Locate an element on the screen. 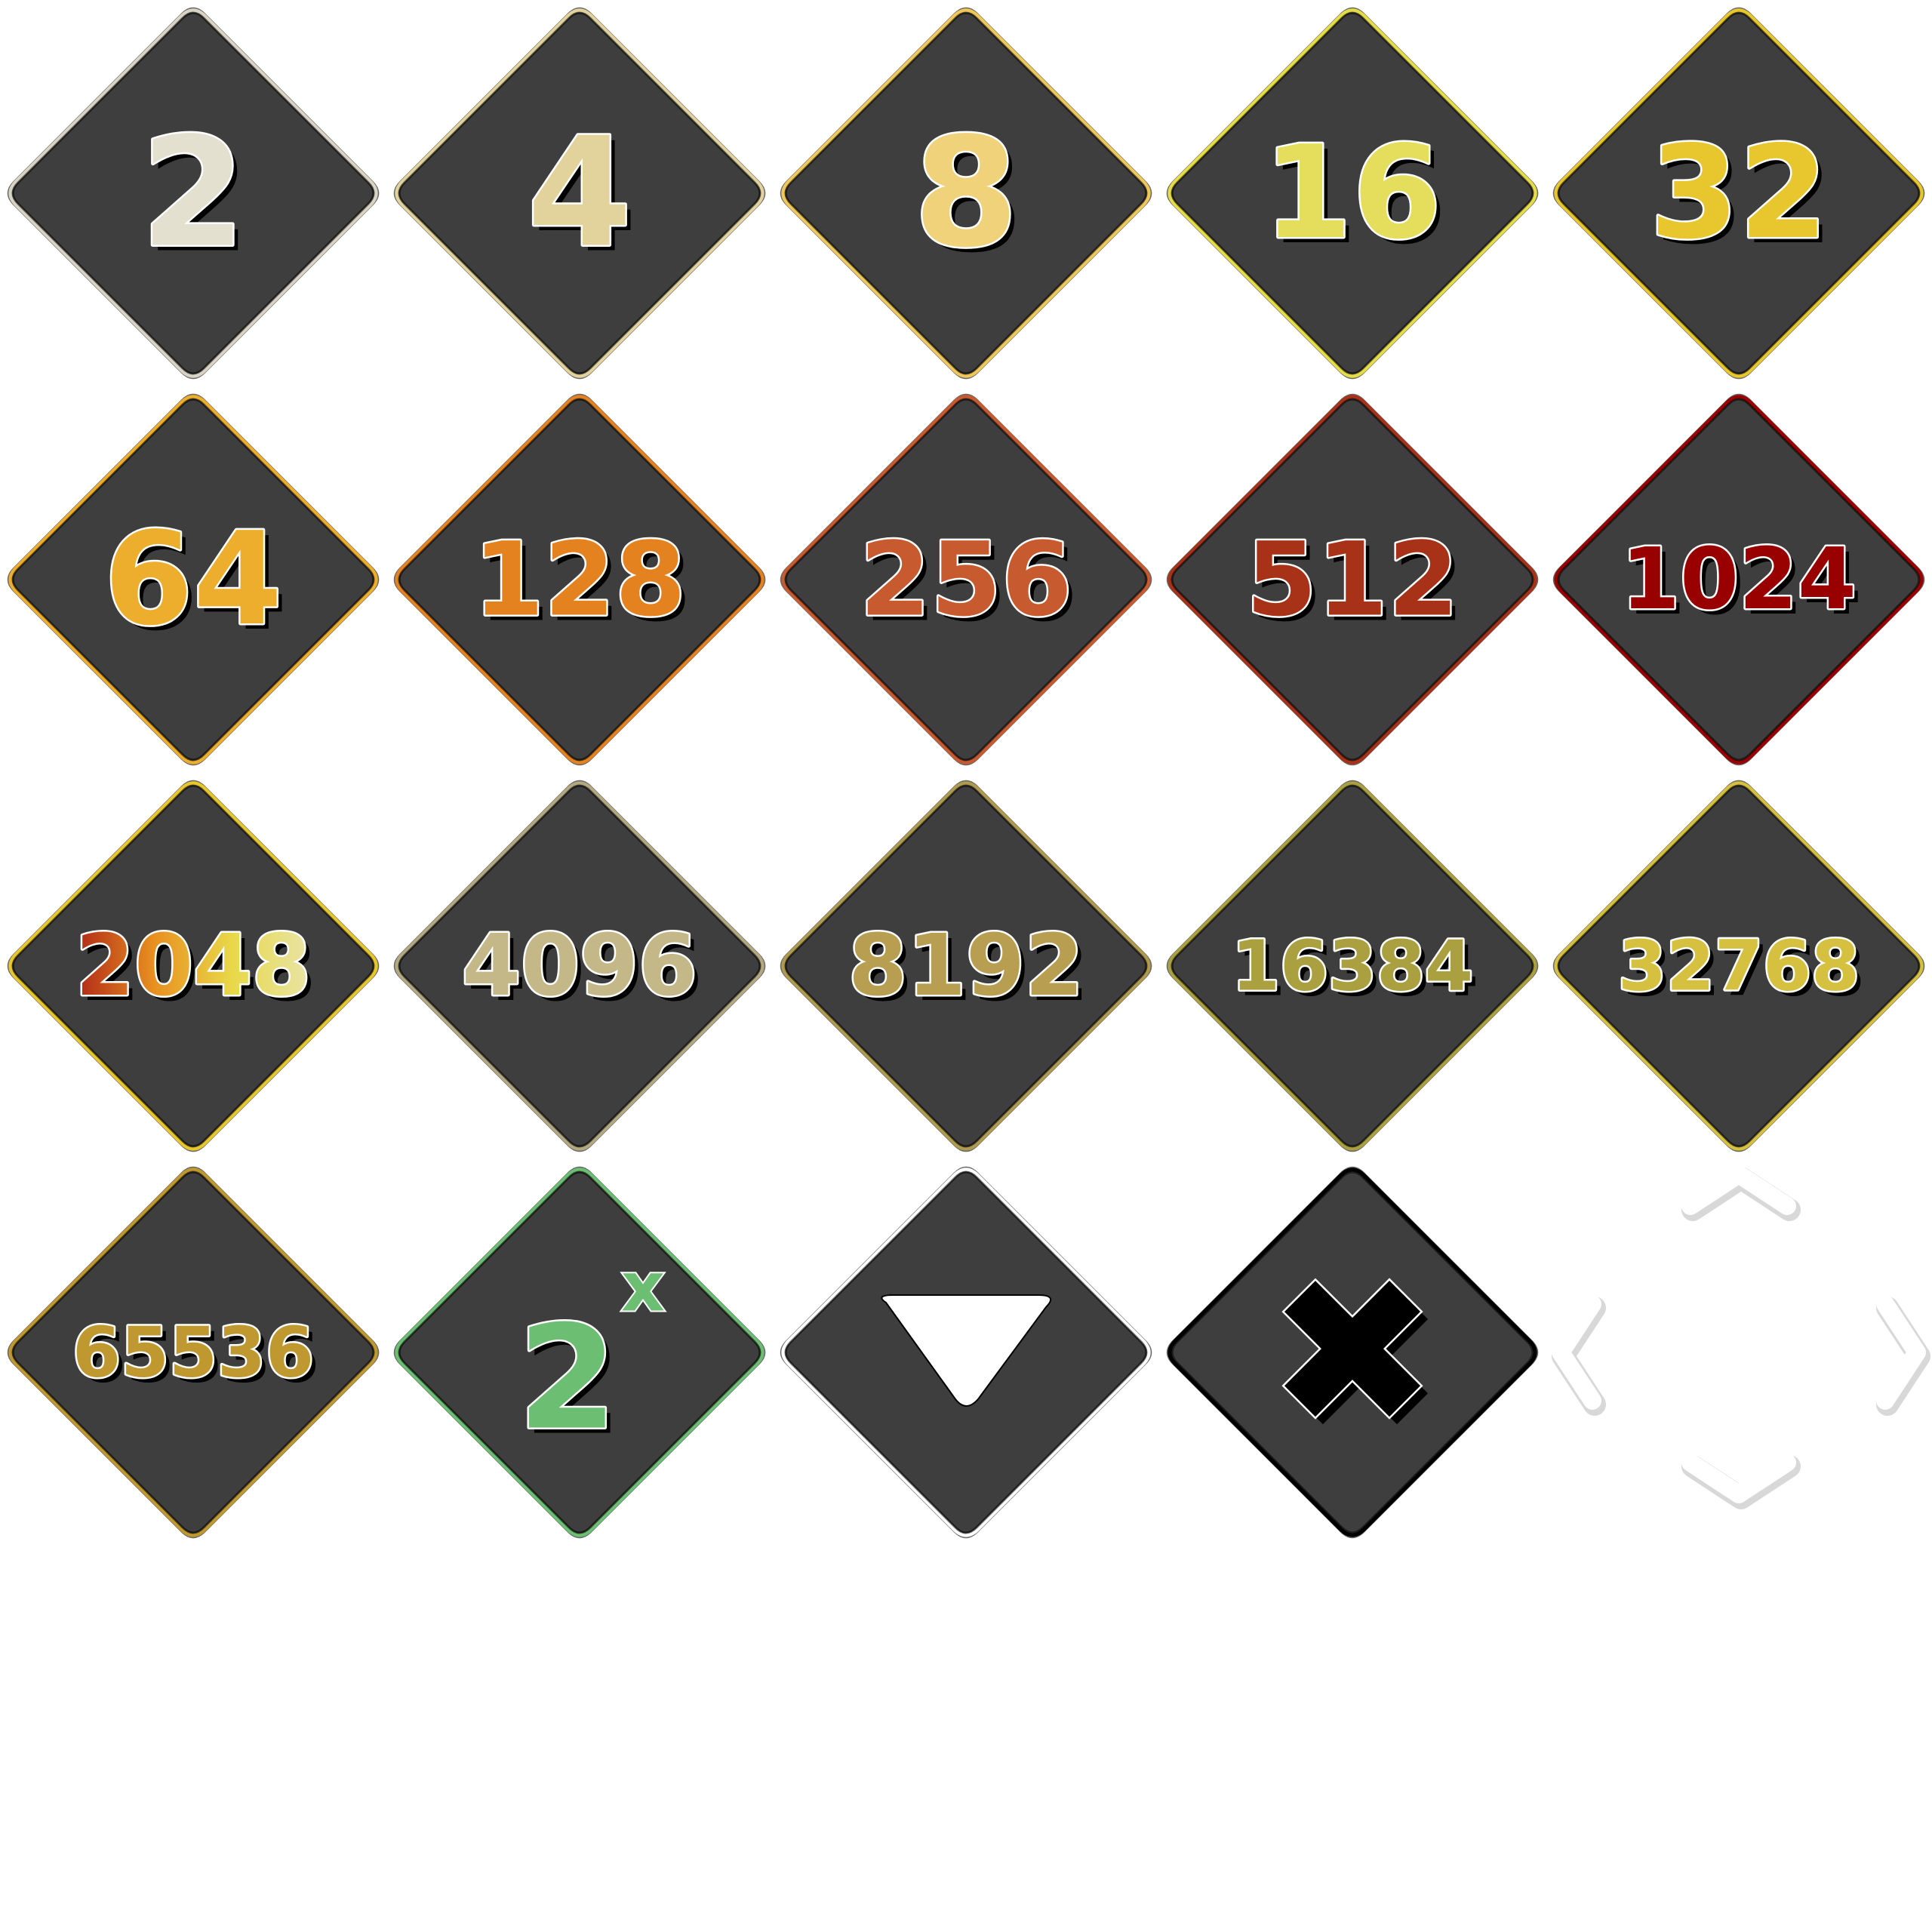 The image size is (1932, 1932). tile-8192: 8192 8192 is located at coordinates (966, 966).